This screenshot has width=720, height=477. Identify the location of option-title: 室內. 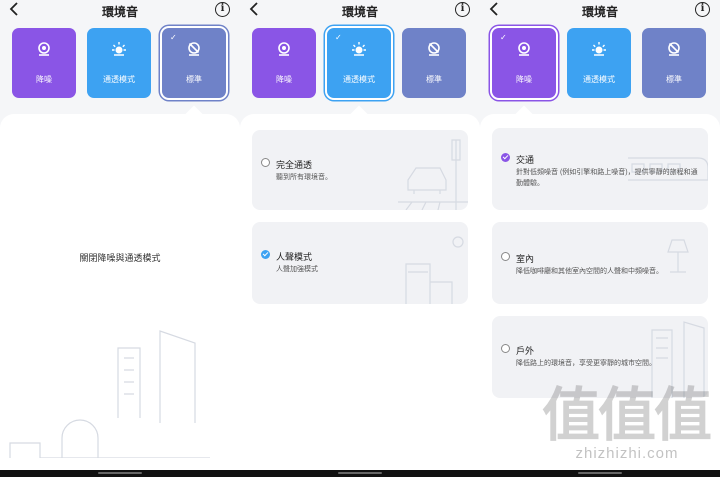
(525, 259).